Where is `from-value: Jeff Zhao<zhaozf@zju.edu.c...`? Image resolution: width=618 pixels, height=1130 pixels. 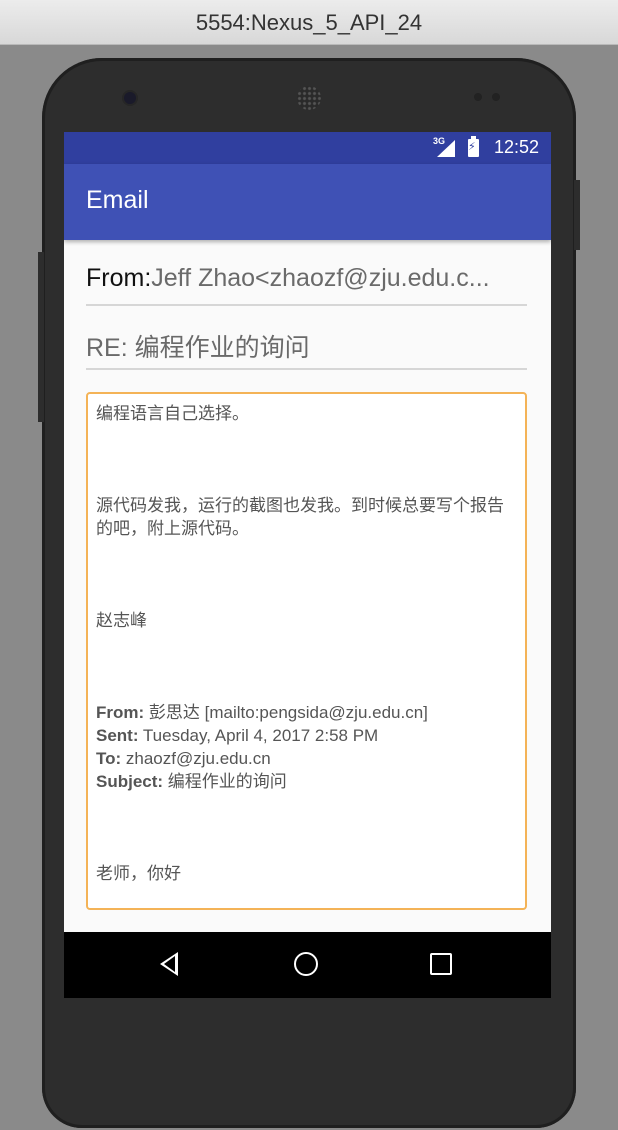 from-value: Jeff Zhao<zhaozf@zju.edu.c... is located at coordinates (320, 278).